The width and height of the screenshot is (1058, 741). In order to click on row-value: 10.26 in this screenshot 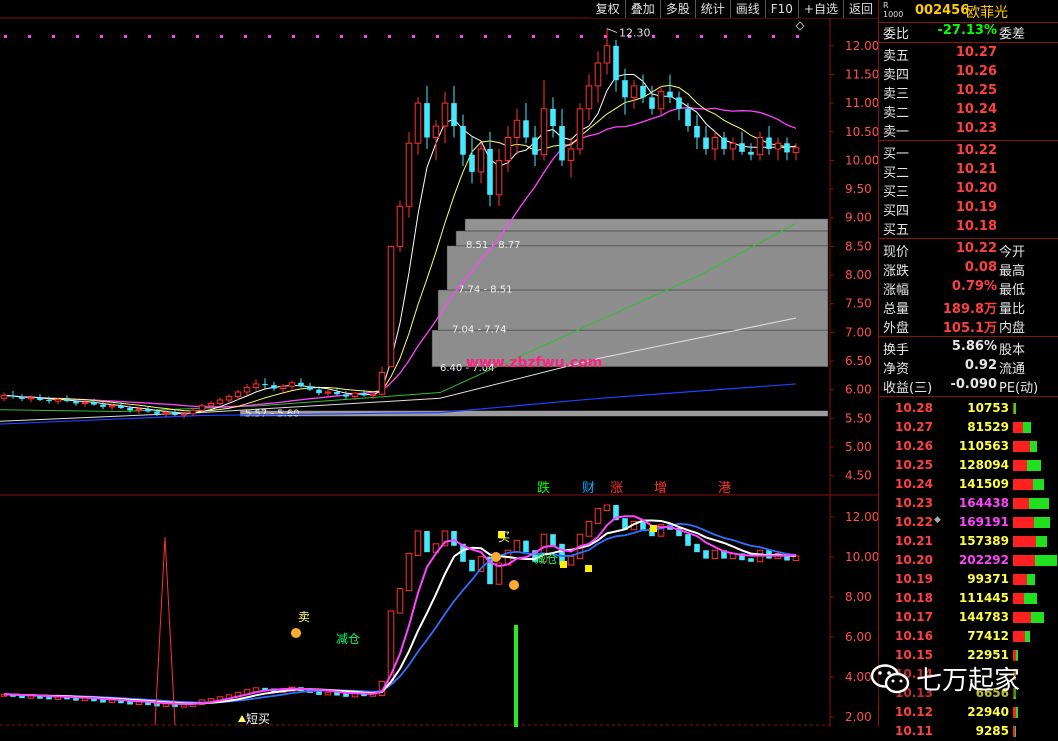, I will do `click(976, 71)`.